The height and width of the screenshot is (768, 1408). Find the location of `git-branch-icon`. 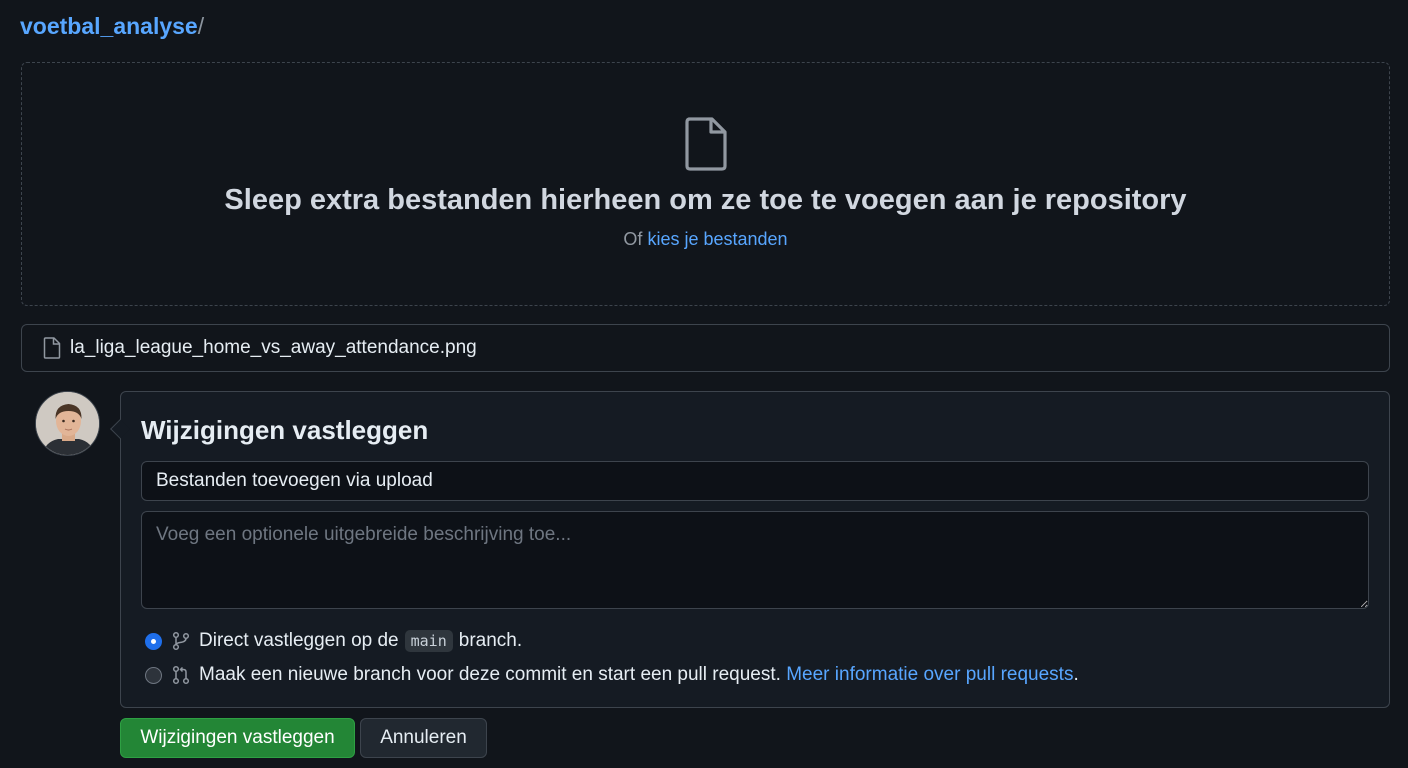

git-branch-icon is located at coordinates (181, 641).